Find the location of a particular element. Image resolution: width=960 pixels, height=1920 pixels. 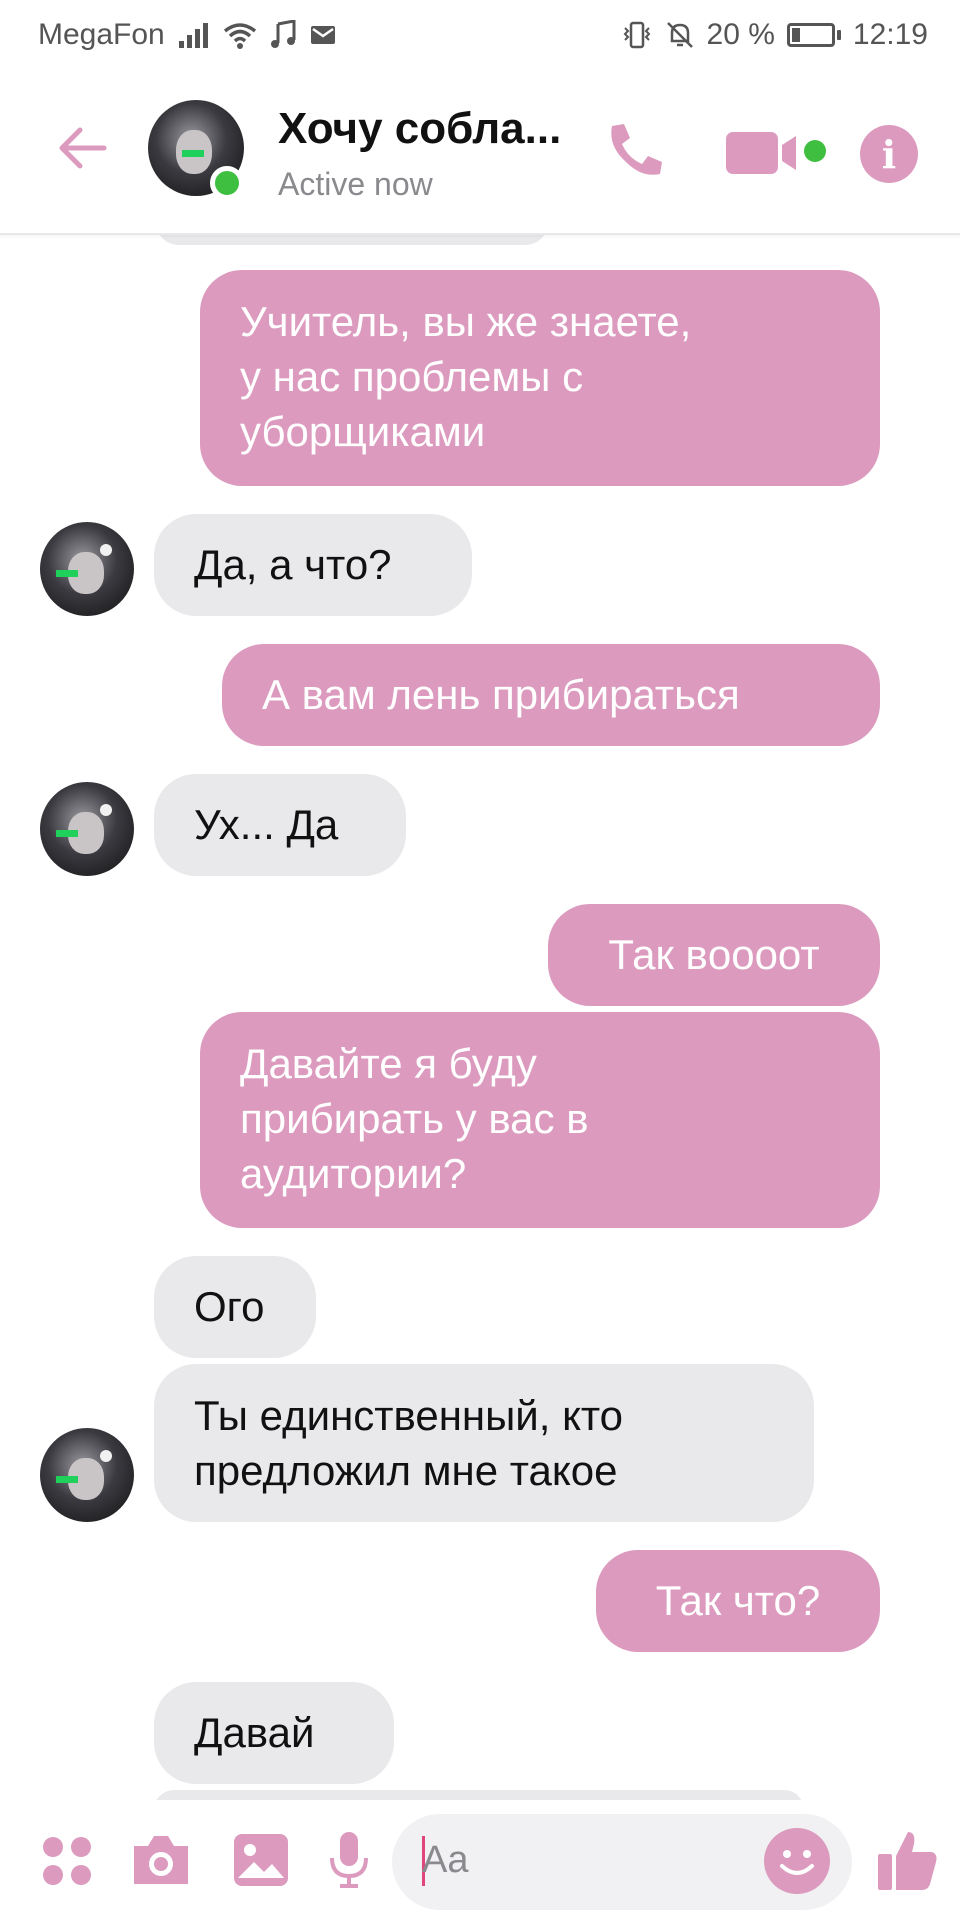

conversation-header: Хочу собла... Active now i is located at coordinates (480, 152).